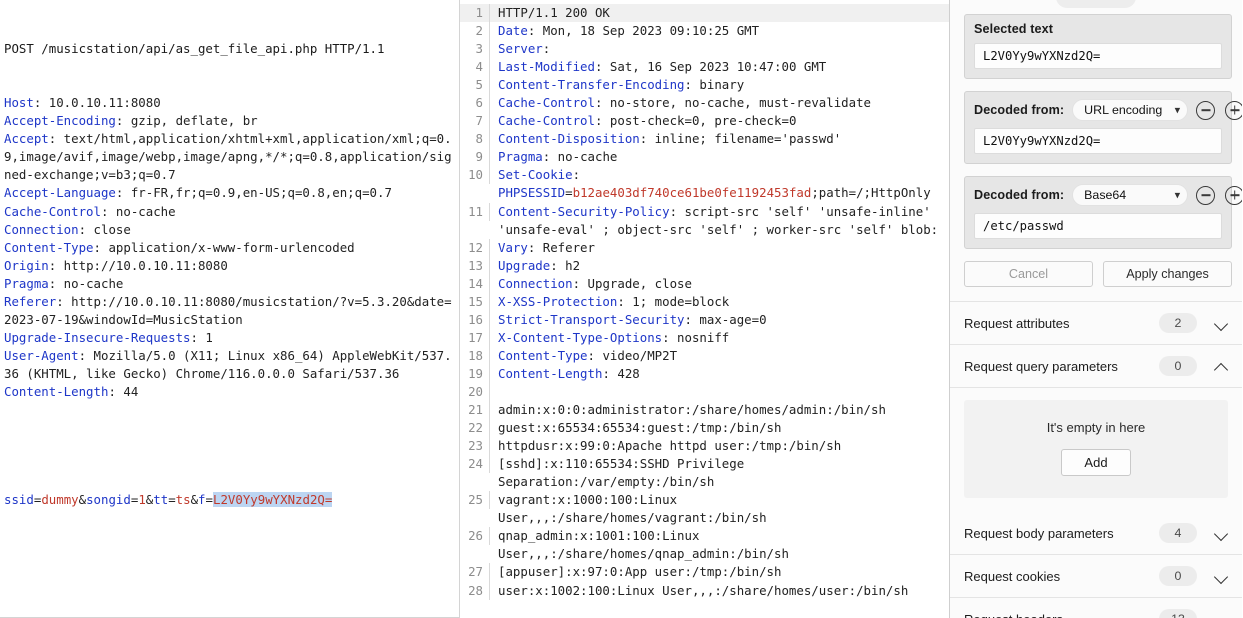 This screenshot has width=1243, height=618. What do you see at coordinates (26, 265) in the screenshot?
I see `request-header-key: Origin` at bounding box center [26, 265].